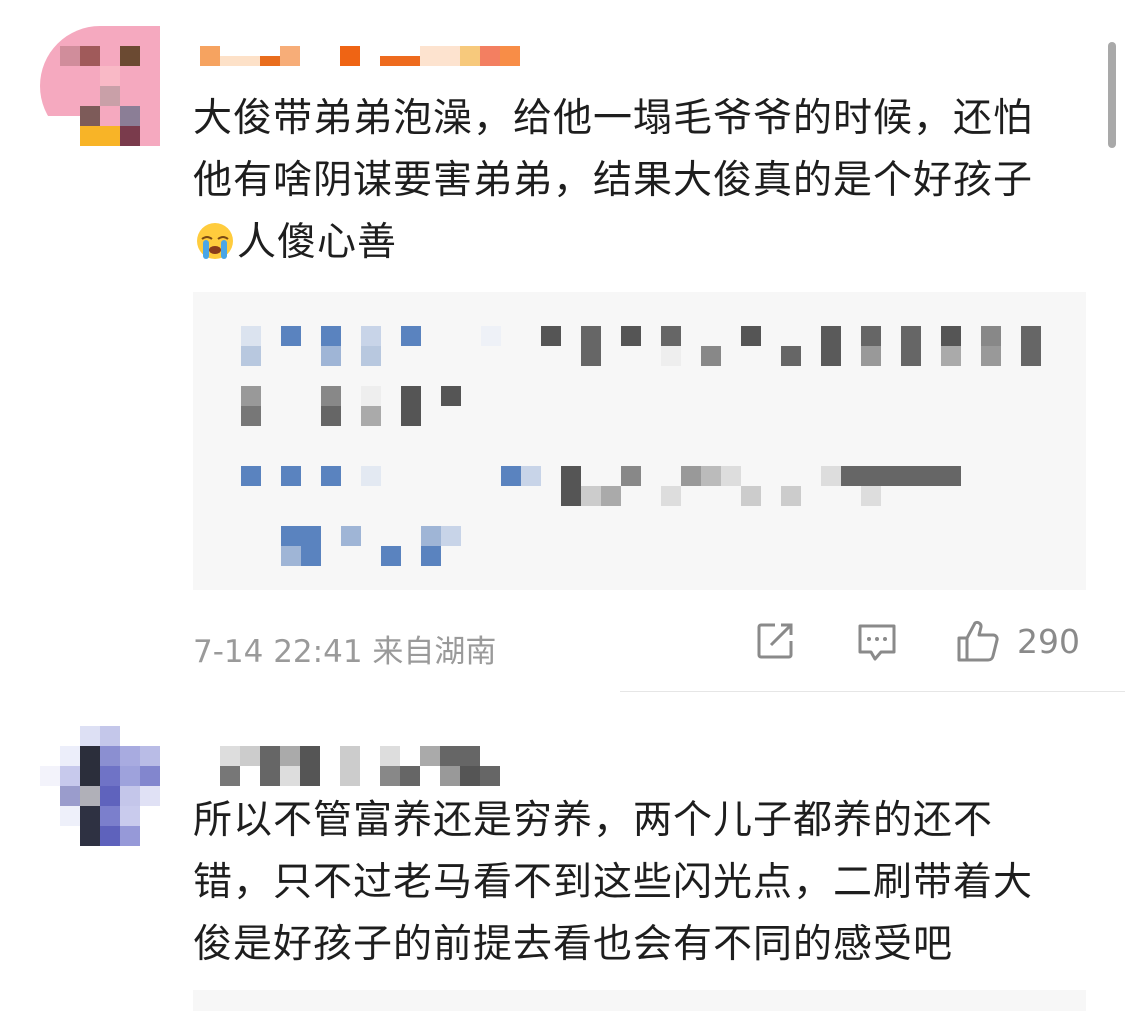 Image resolution: width=1125 pixels, height=1011 pixels. I want to click on reply-button, so click(877, 641).